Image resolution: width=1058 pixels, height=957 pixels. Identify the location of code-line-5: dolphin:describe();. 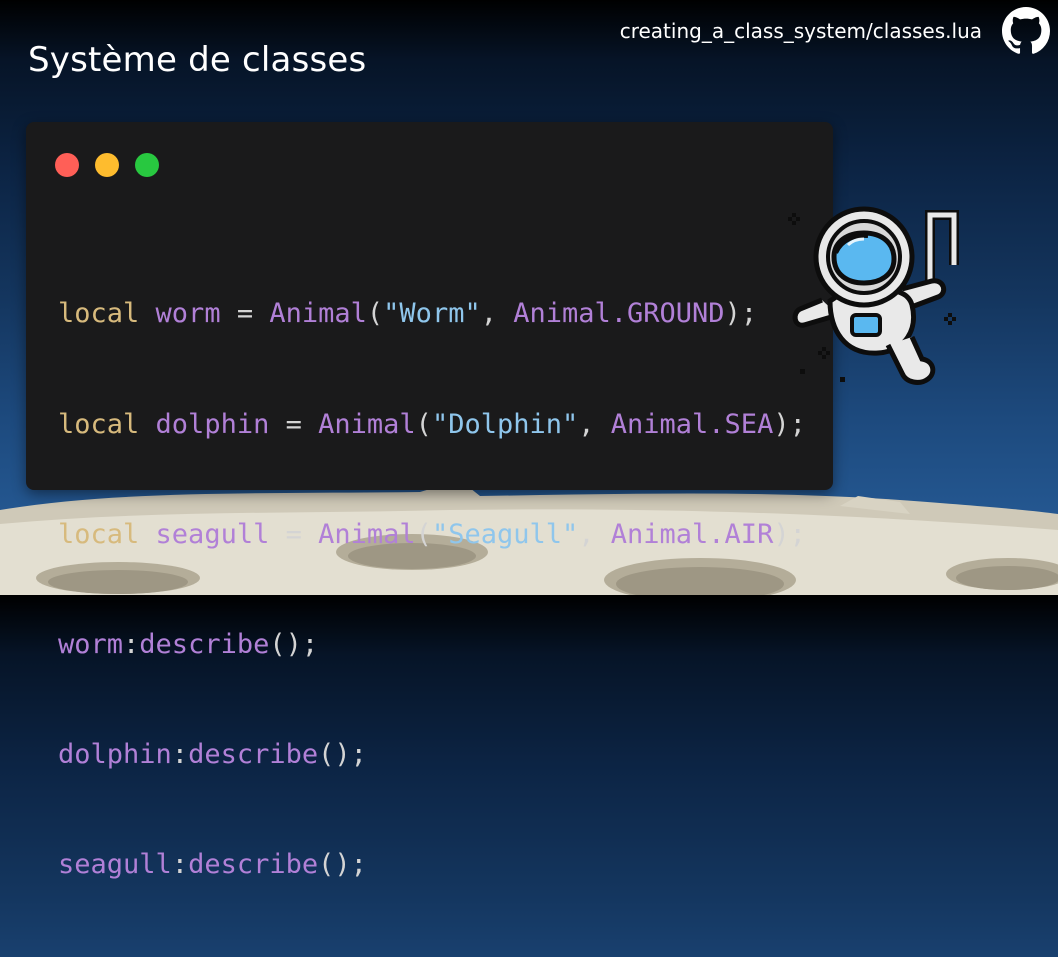
(432, 755).